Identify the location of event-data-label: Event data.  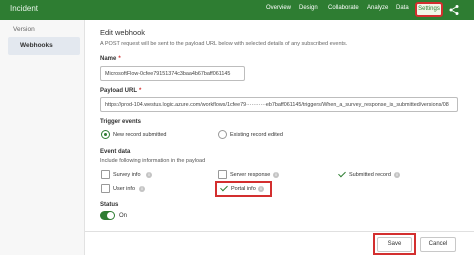
(115, 152).